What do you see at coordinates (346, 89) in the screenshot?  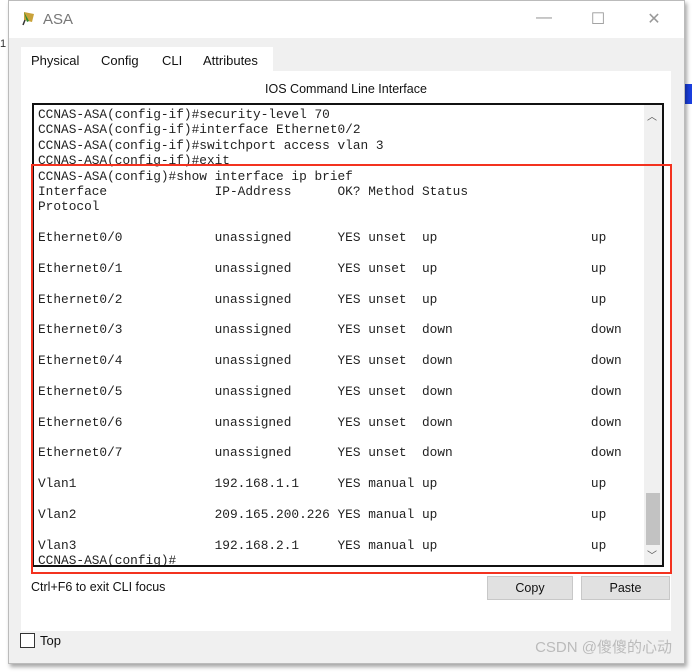 I see `panel-title: IOS Command Line Interface` at bounding box center [346, 89].